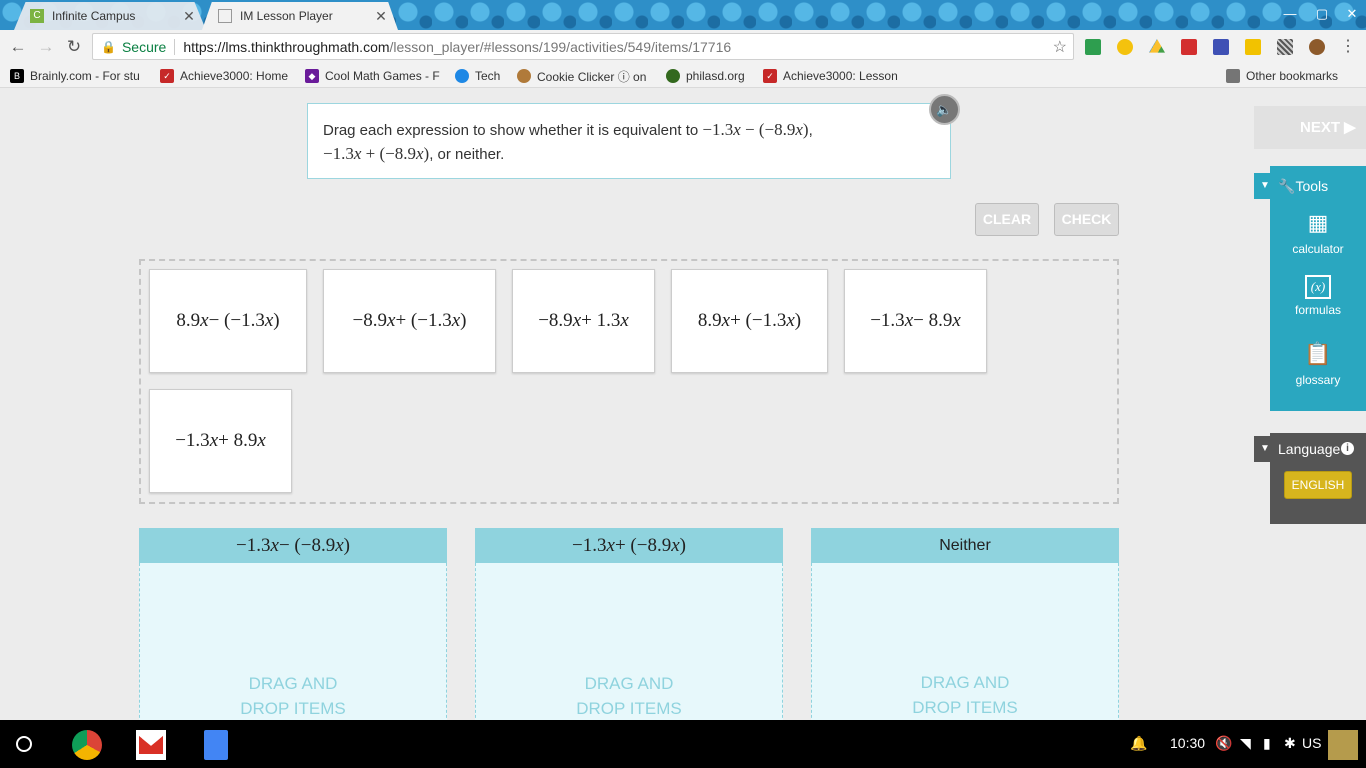 This screenshot has width=1366, height=768. What do you see at coordinates (151, 745) in the screenshot?
I see `gmail-app-icon` at bounding box center [151, 745].